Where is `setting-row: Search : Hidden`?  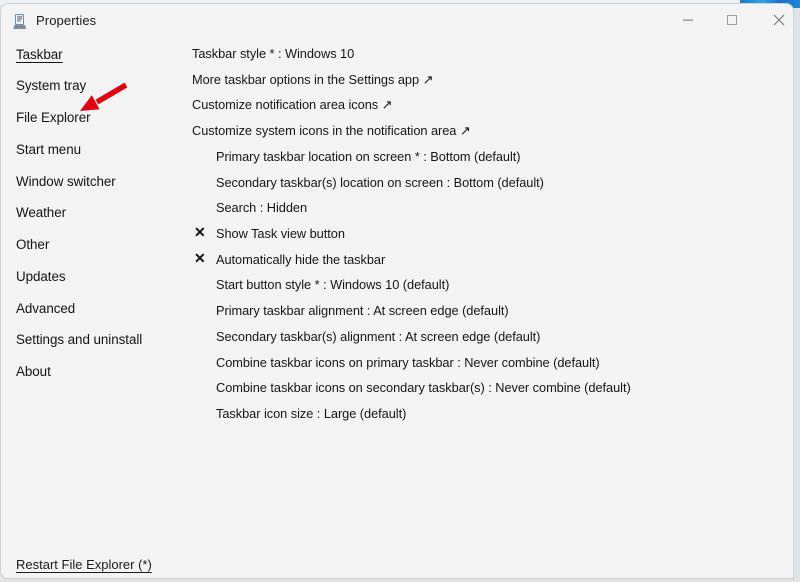
setting-row: Search : Hidden is located at coordinates (261, 207).